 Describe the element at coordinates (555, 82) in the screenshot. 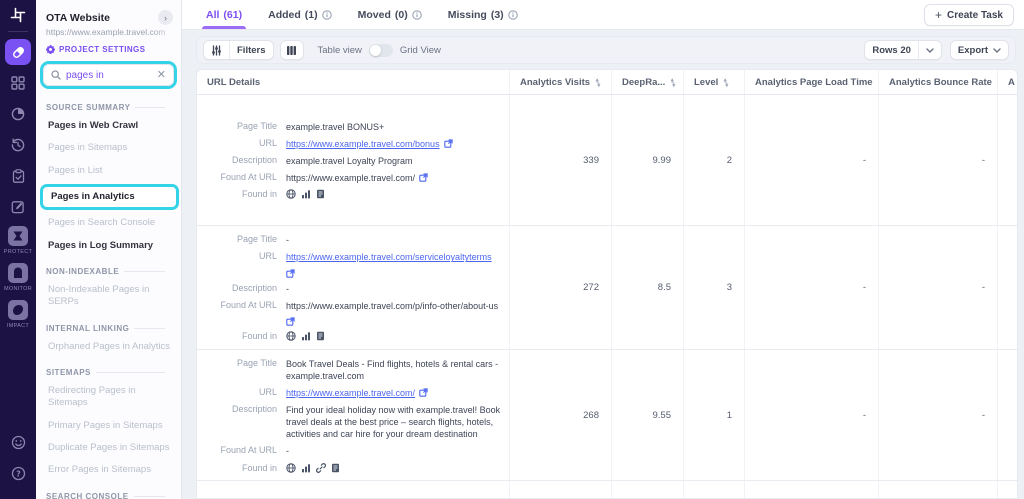

I see `column-label: Analytics Visits` at that location.